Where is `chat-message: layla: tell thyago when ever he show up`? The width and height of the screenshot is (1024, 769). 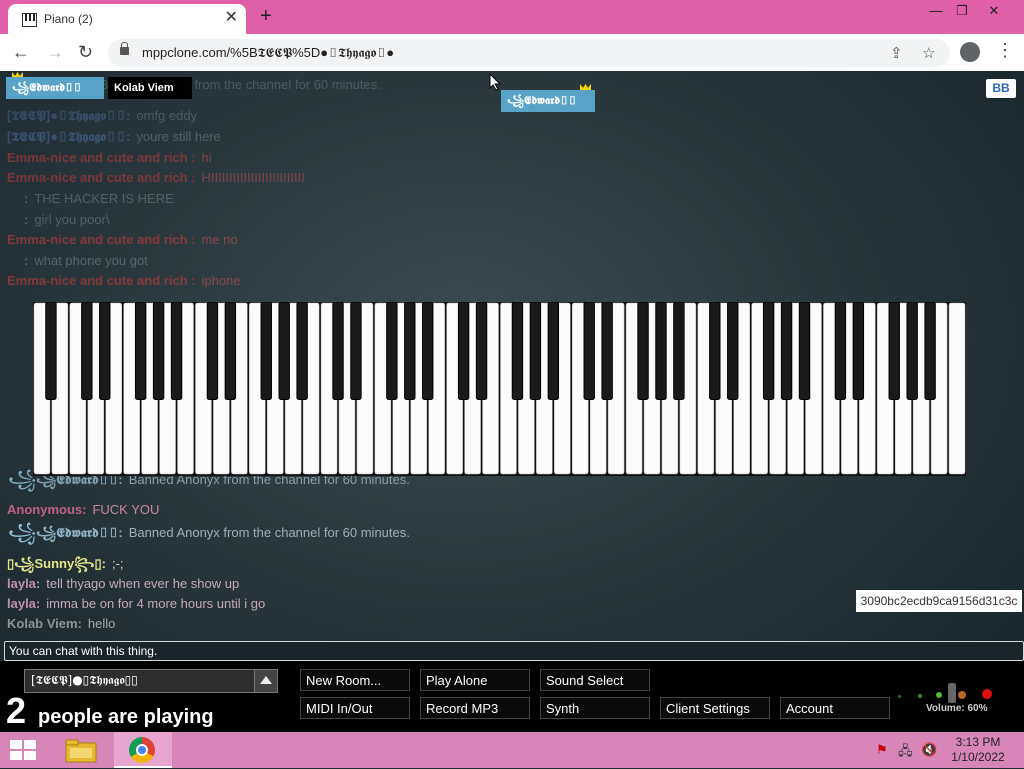
chat-message: layla: tell thyago when ever he show up is located at coordinates (123, 584).